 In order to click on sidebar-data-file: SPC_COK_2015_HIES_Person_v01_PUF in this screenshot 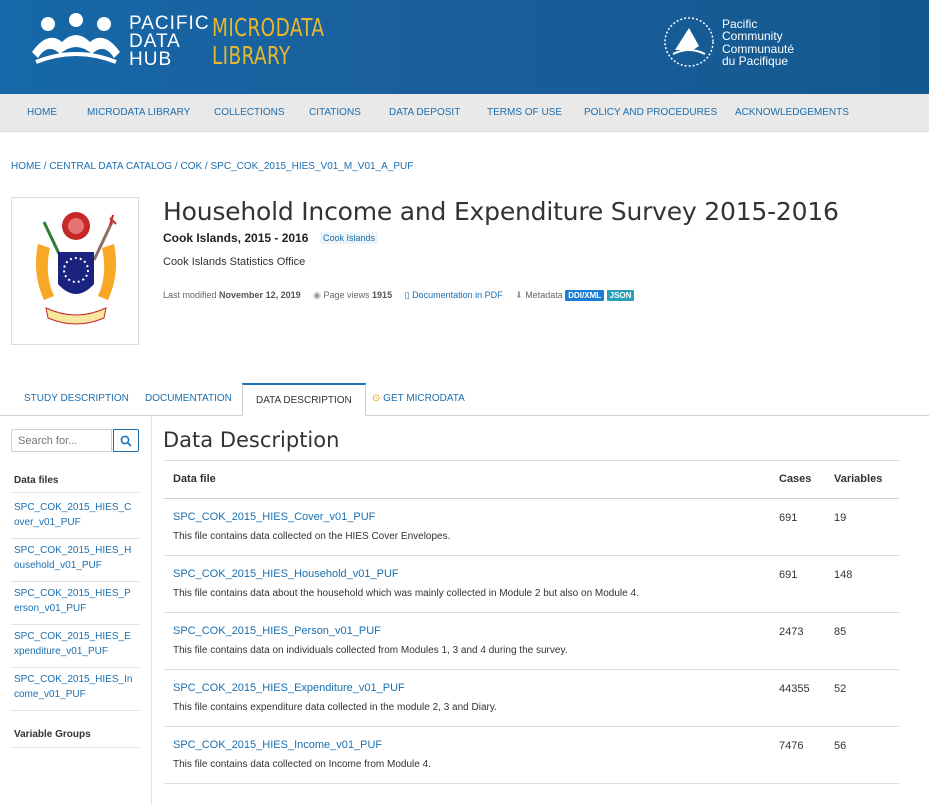, I will do `click(74, 601)`.